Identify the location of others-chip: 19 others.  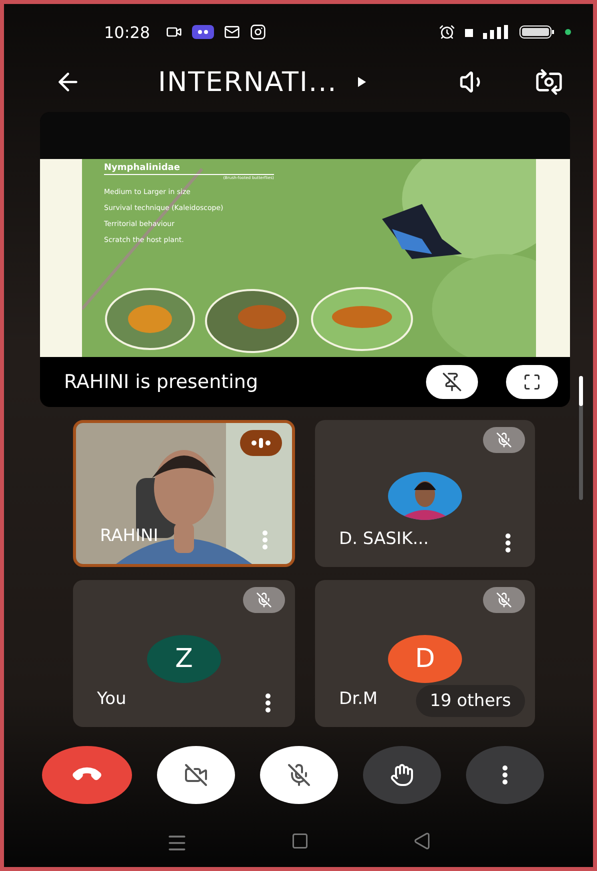
(470, 701).